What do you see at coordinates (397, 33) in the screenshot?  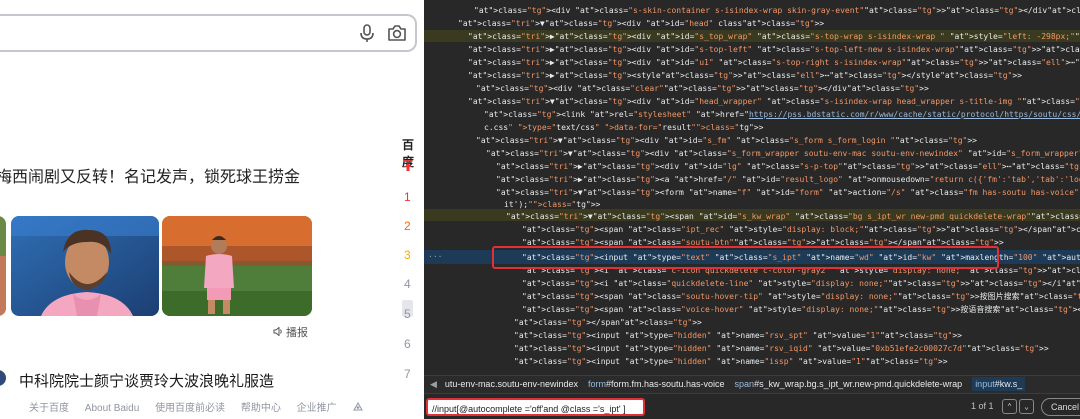 I see `camera-icon` at bounding box center [397, 33].